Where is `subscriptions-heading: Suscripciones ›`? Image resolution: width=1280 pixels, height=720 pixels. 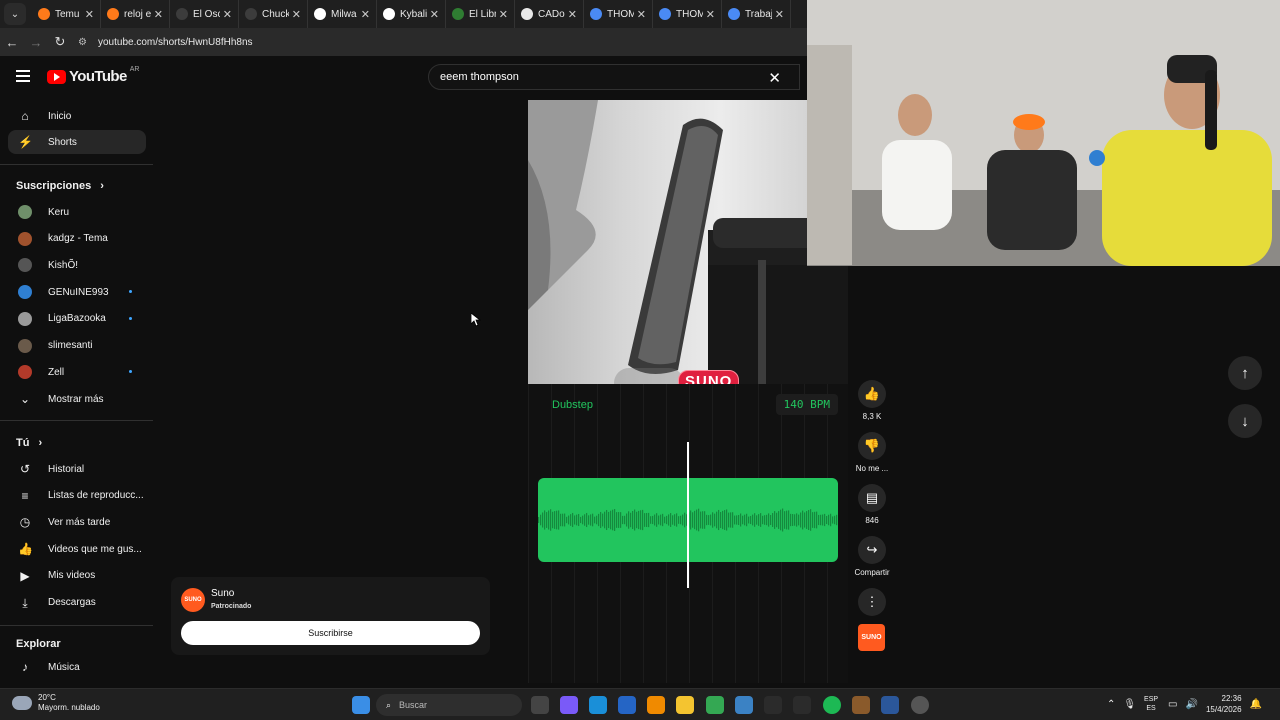 subscriptions-heading: Suscripciones › is located at coordinates (60, 186).